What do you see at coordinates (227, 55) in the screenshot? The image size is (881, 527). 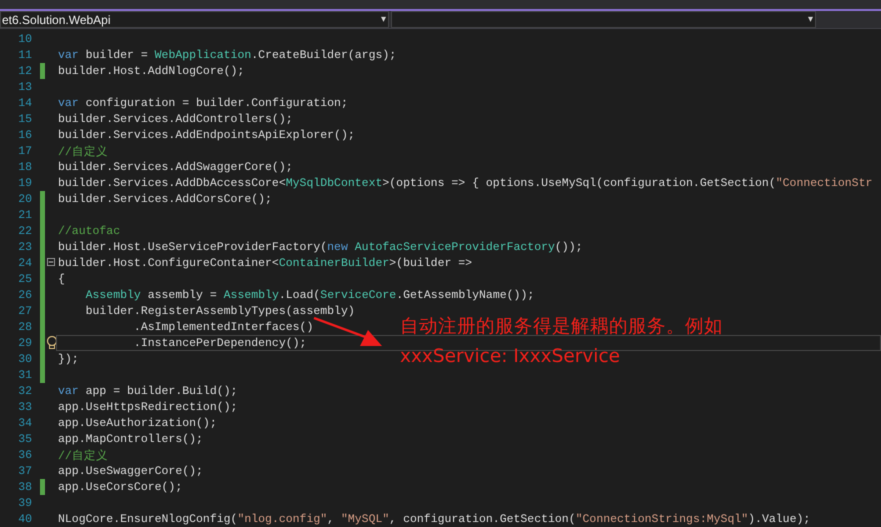 I see `code-line: var builder = WebApplication.CreateBuilder(args);` at bounding box center [227, 55].